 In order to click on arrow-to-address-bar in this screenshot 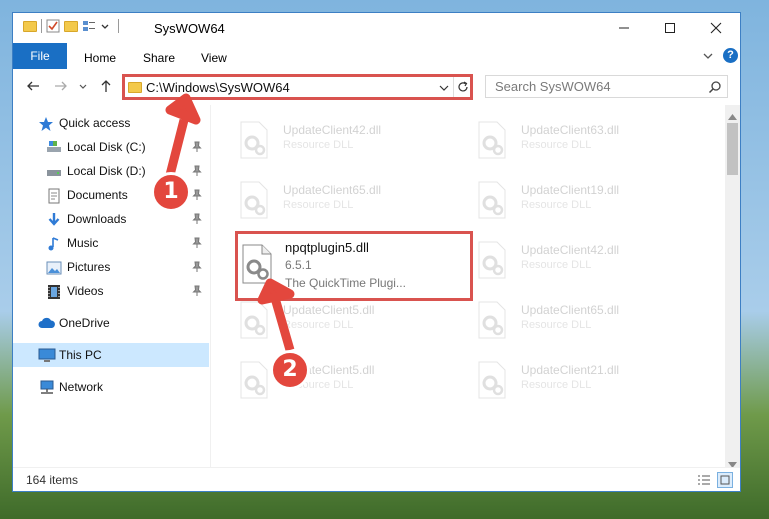, I will do `click(183, 135)`.